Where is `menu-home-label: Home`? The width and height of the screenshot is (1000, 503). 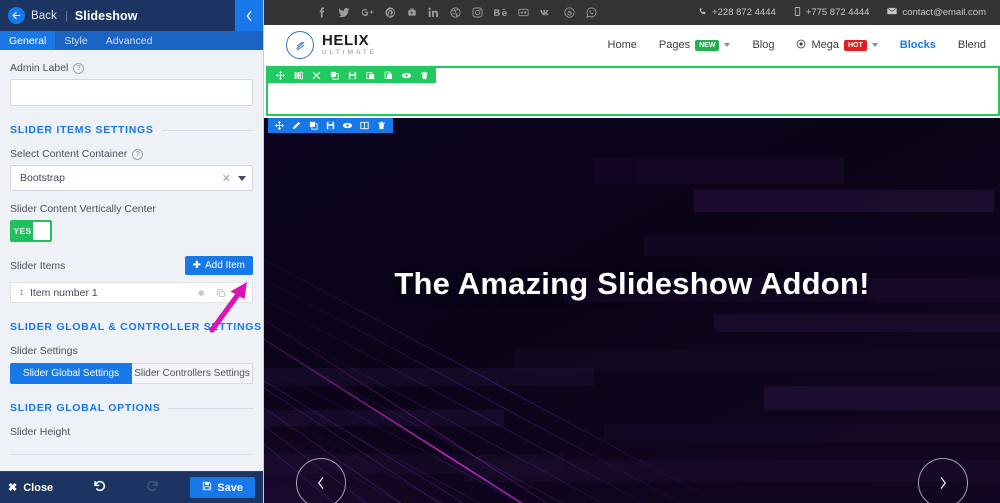 menu-home-label: Home is located at coordinates (622, 45).